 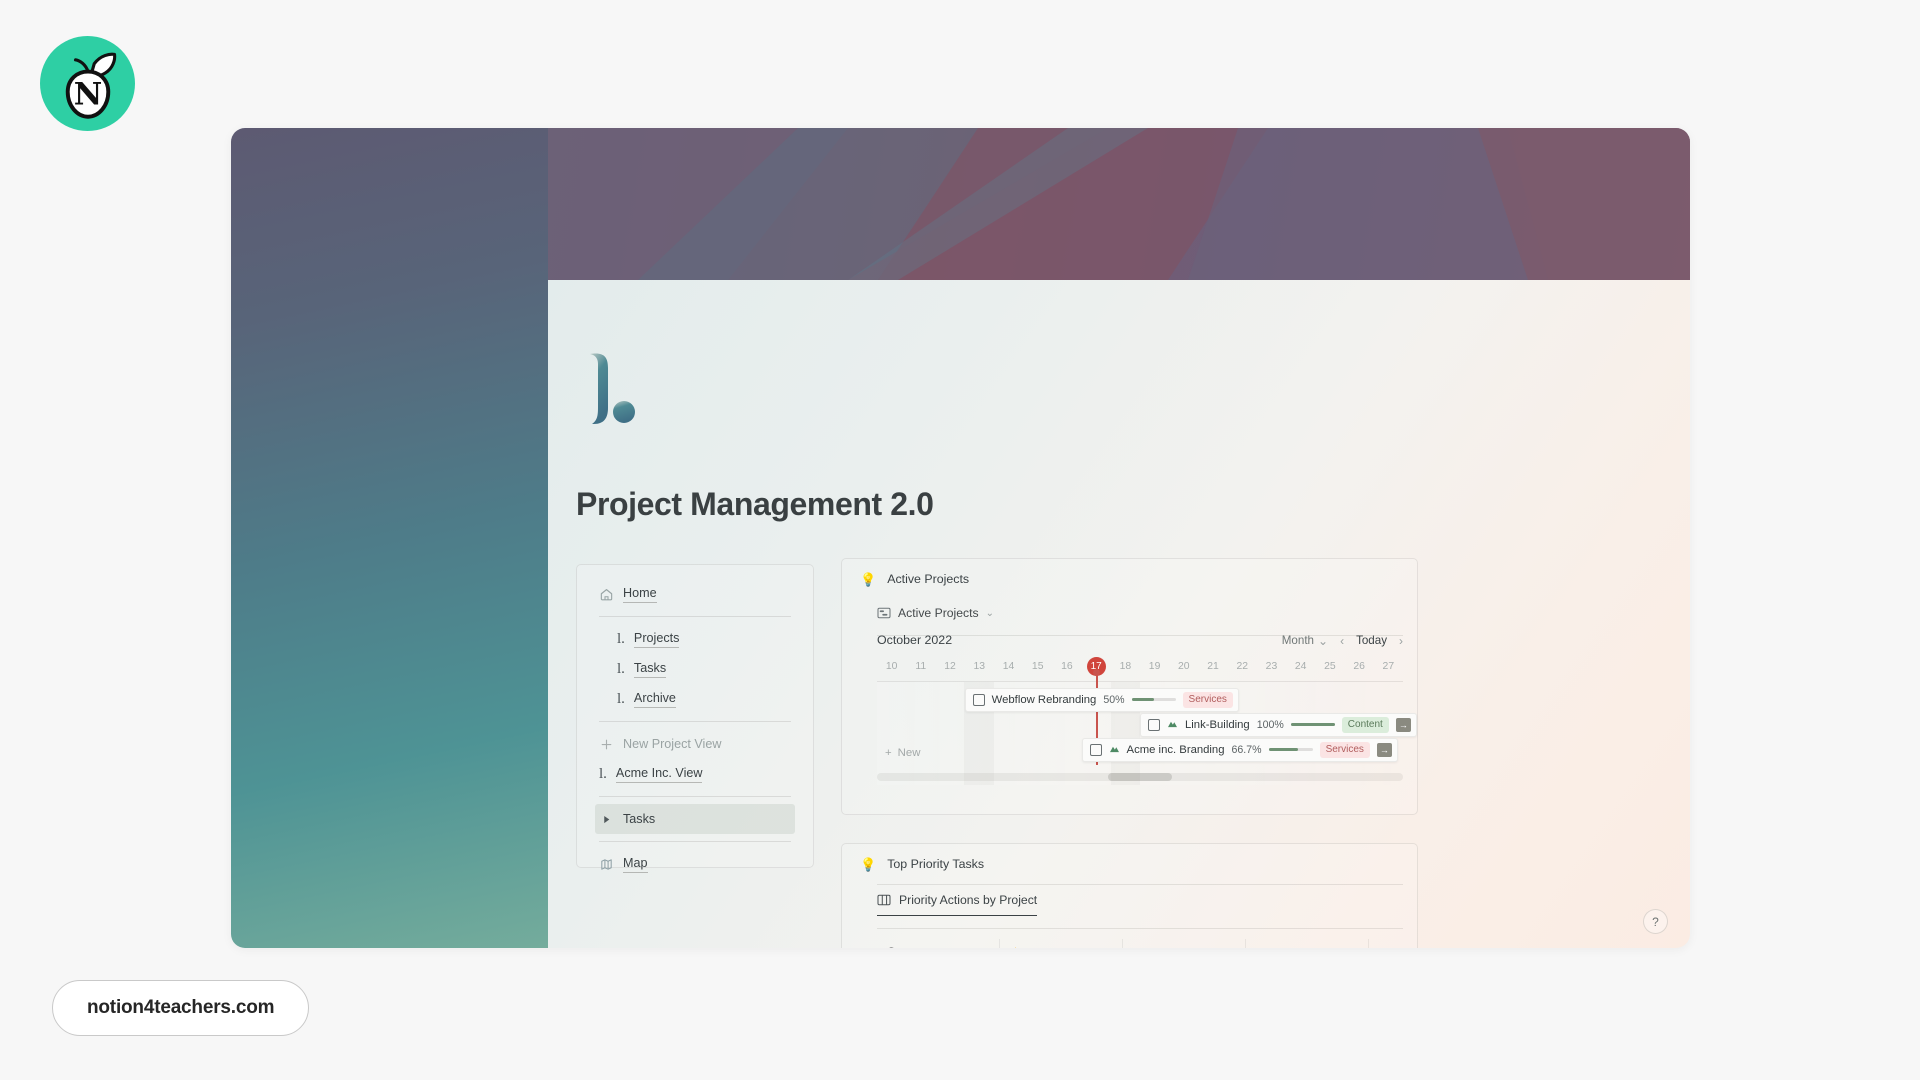 I want to click on timeline-day: 23, so click(x=1271, y=667).